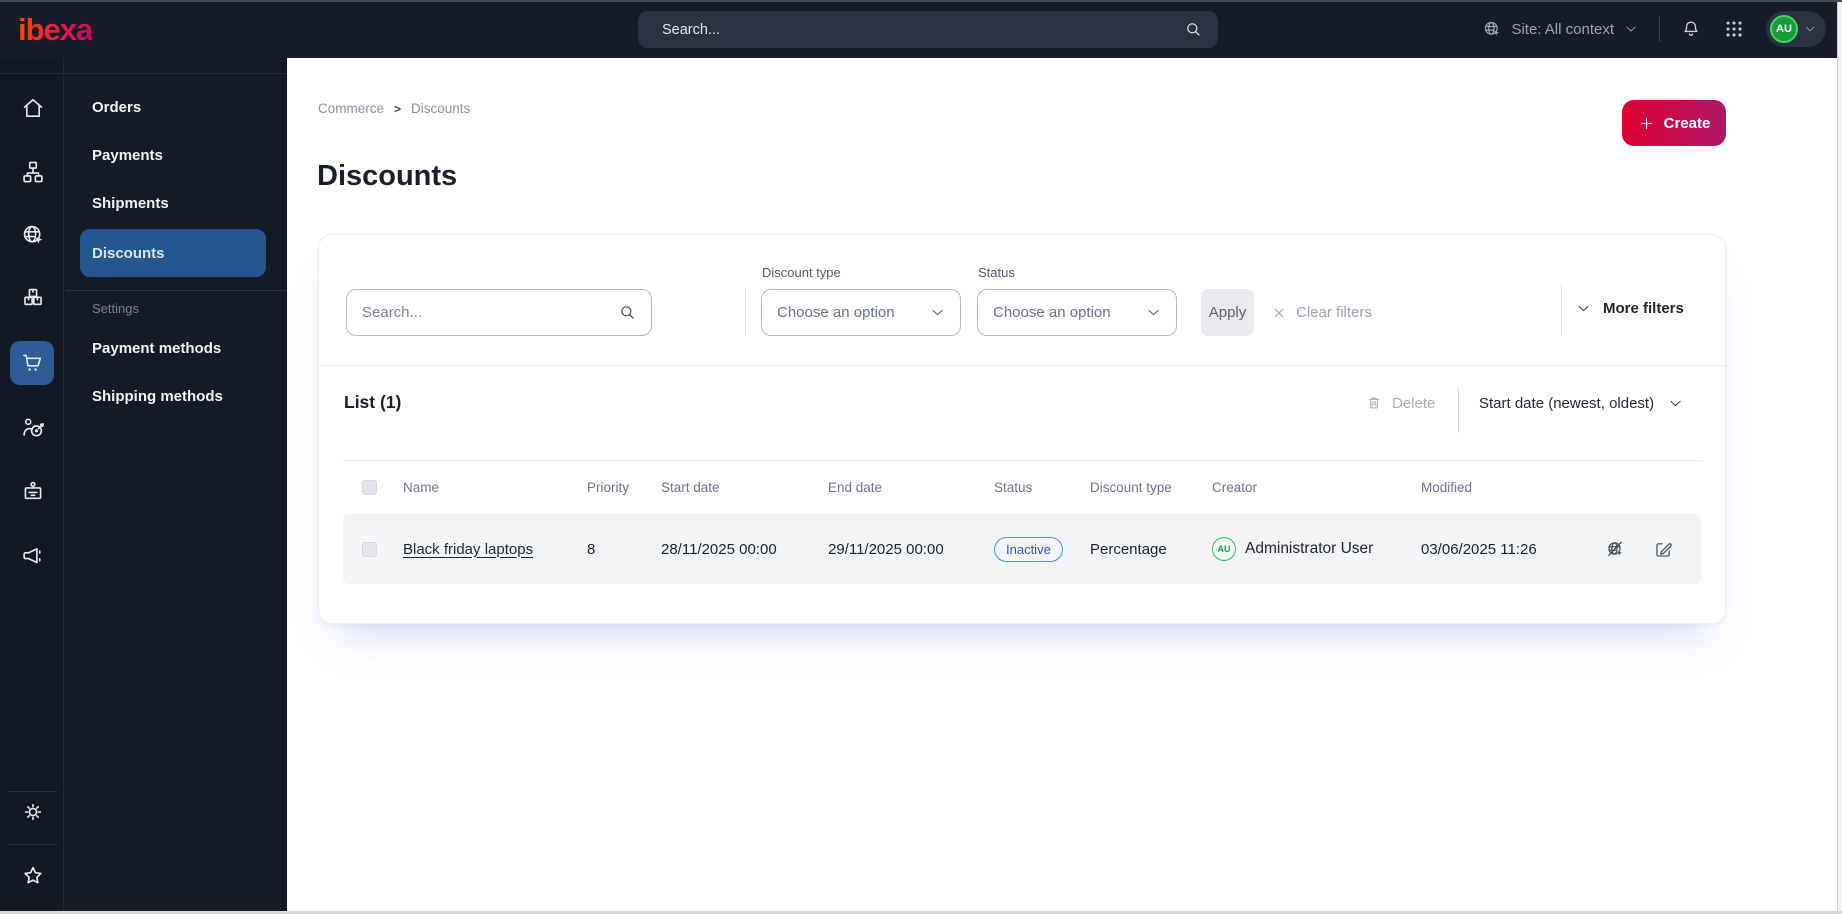 The width and height of the screenshot is (1842, 914). Describe the element at coordinates (744, 487) in the screenshot. I see `column-header-start-date: Start date` at that location.